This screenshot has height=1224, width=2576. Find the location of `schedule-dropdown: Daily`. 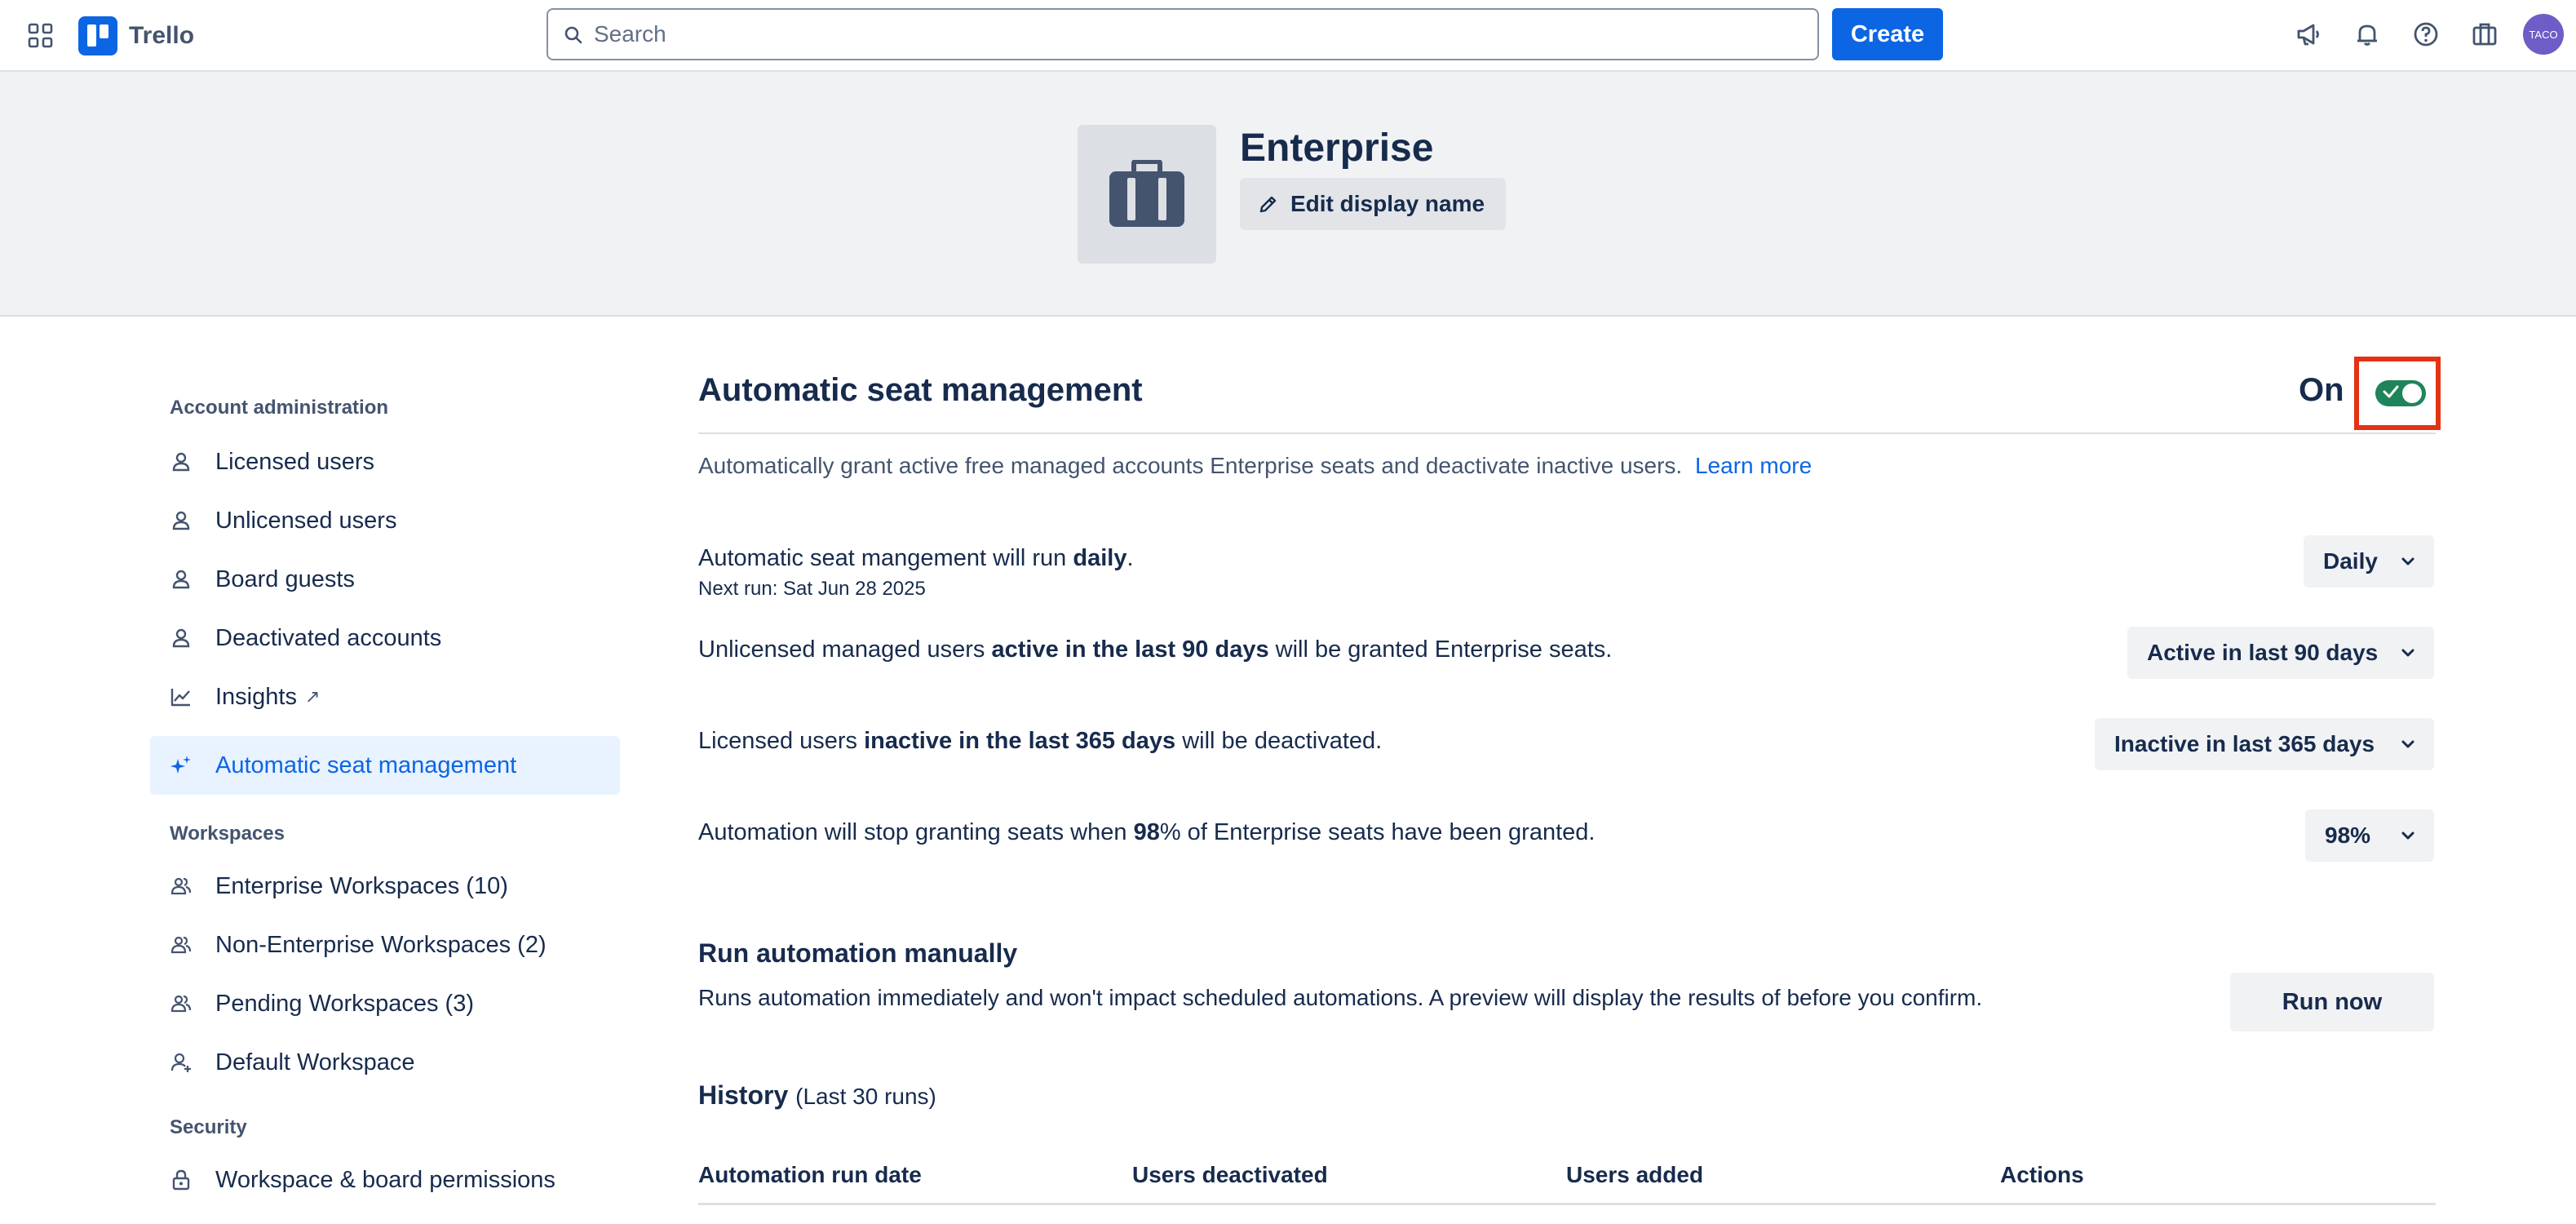

schedule-dropdown: Daily is located at coordinates (2369, 561).